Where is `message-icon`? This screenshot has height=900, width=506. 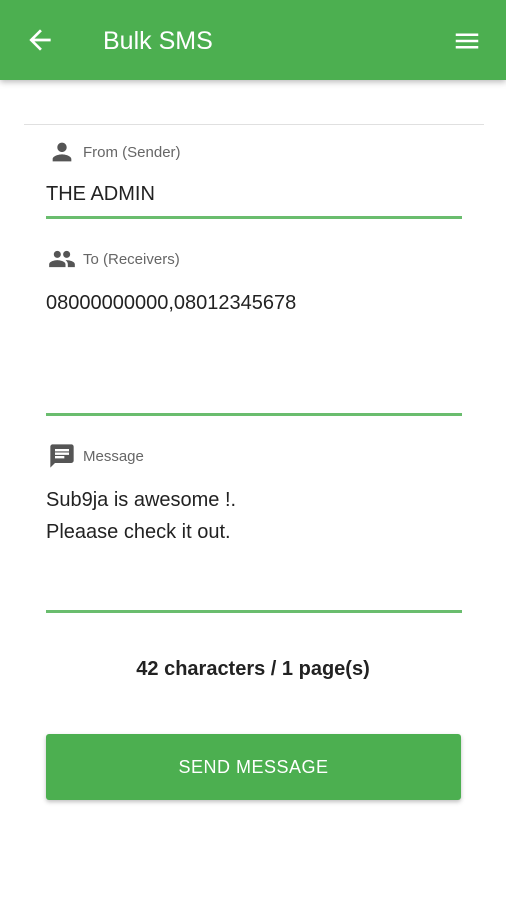
message-icon is located at coordinates (62, 456).